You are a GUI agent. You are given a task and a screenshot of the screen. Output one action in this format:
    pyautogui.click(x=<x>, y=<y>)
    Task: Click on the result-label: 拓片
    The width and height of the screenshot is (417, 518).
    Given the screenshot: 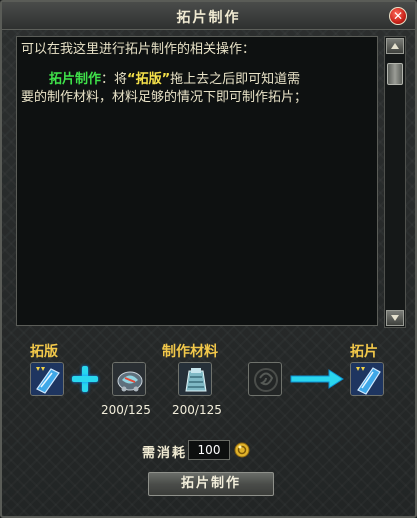 What is the action you would take?
    pyautogui.click(x=364, y=352)
    